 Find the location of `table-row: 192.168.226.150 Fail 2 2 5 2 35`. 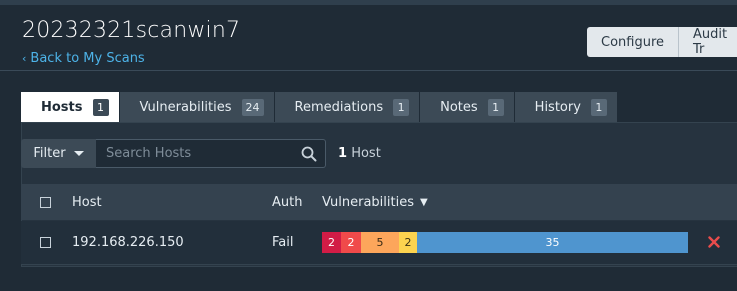

table-row: 192.168.226.150 Fail 2 2 5 2 35 is located at coordinates (379, 243).